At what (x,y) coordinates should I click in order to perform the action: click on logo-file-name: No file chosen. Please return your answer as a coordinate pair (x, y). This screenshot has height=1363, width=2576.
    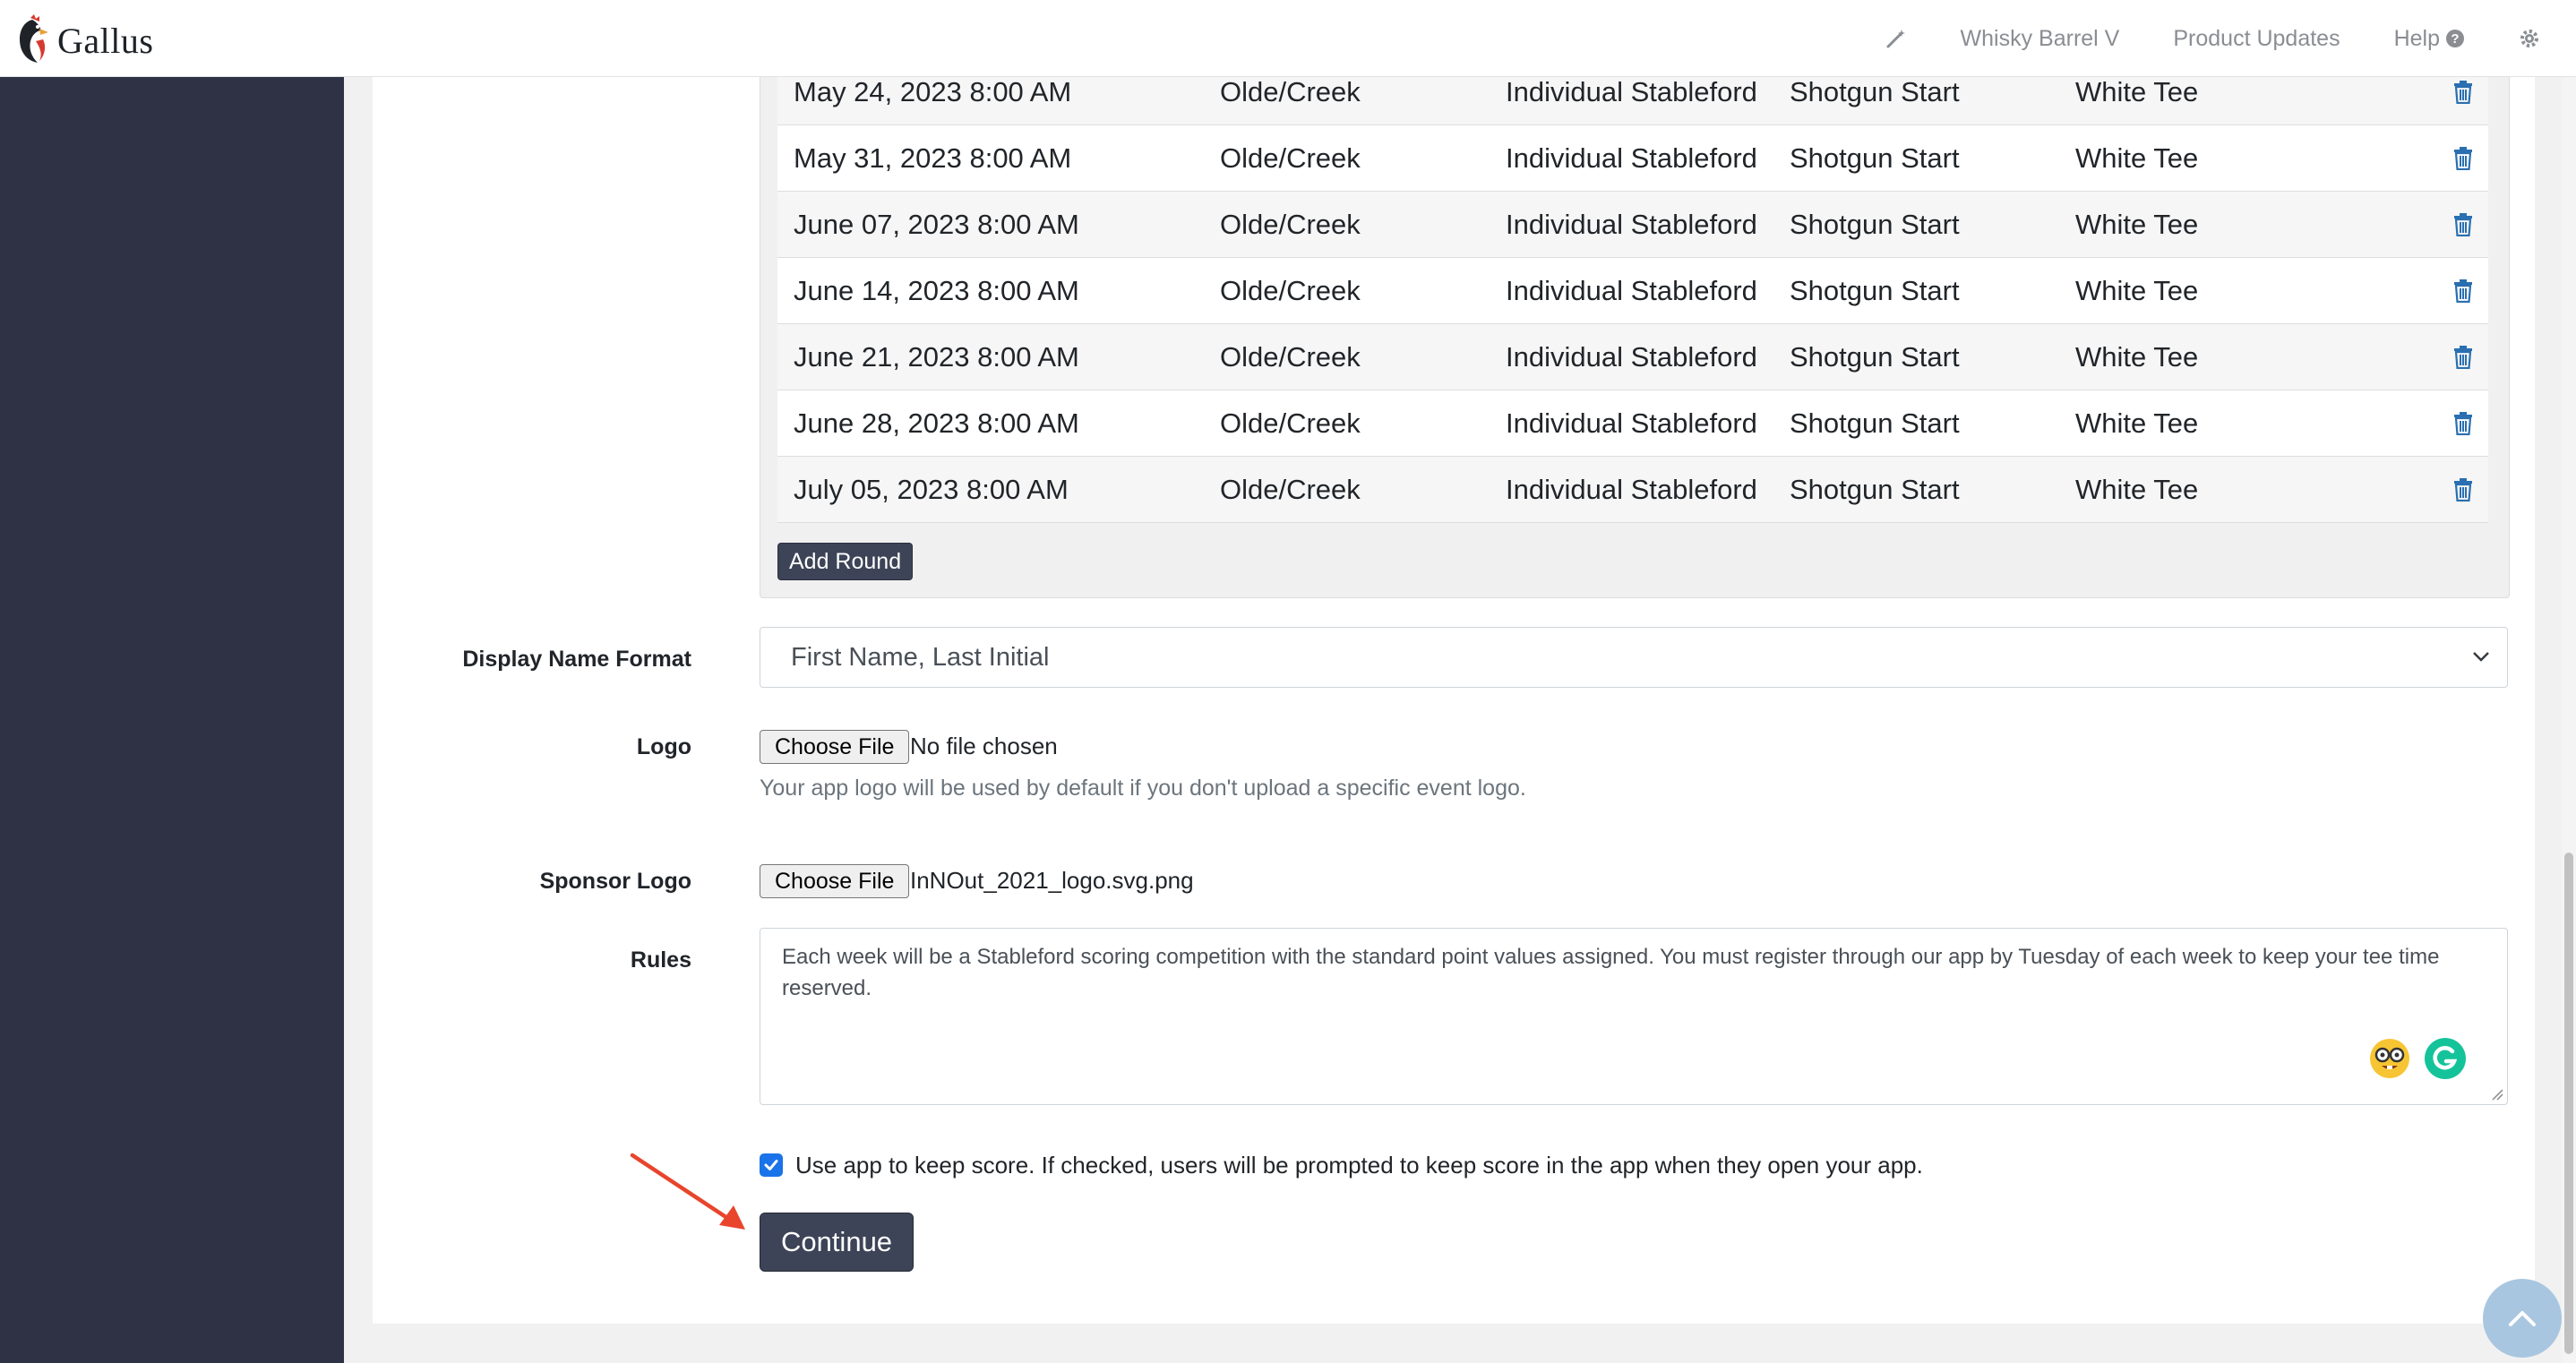
    Looking at the image, I should click on (984, 746).